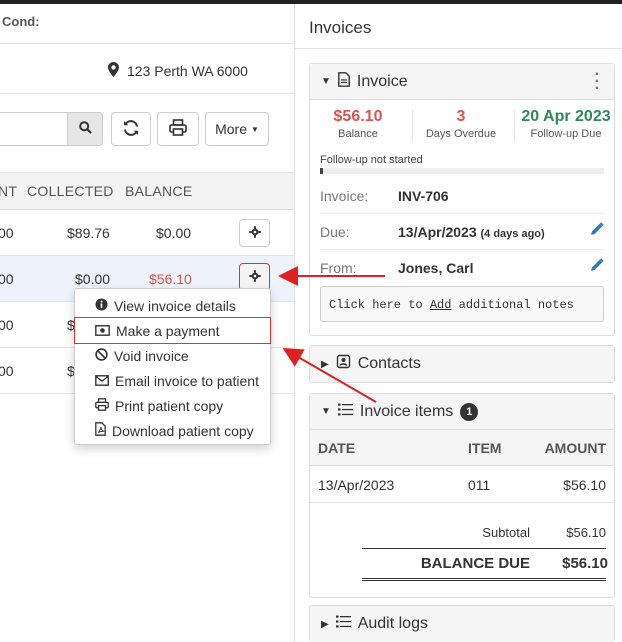  I want to click on add-notes-link: Add, so click(441, 305).